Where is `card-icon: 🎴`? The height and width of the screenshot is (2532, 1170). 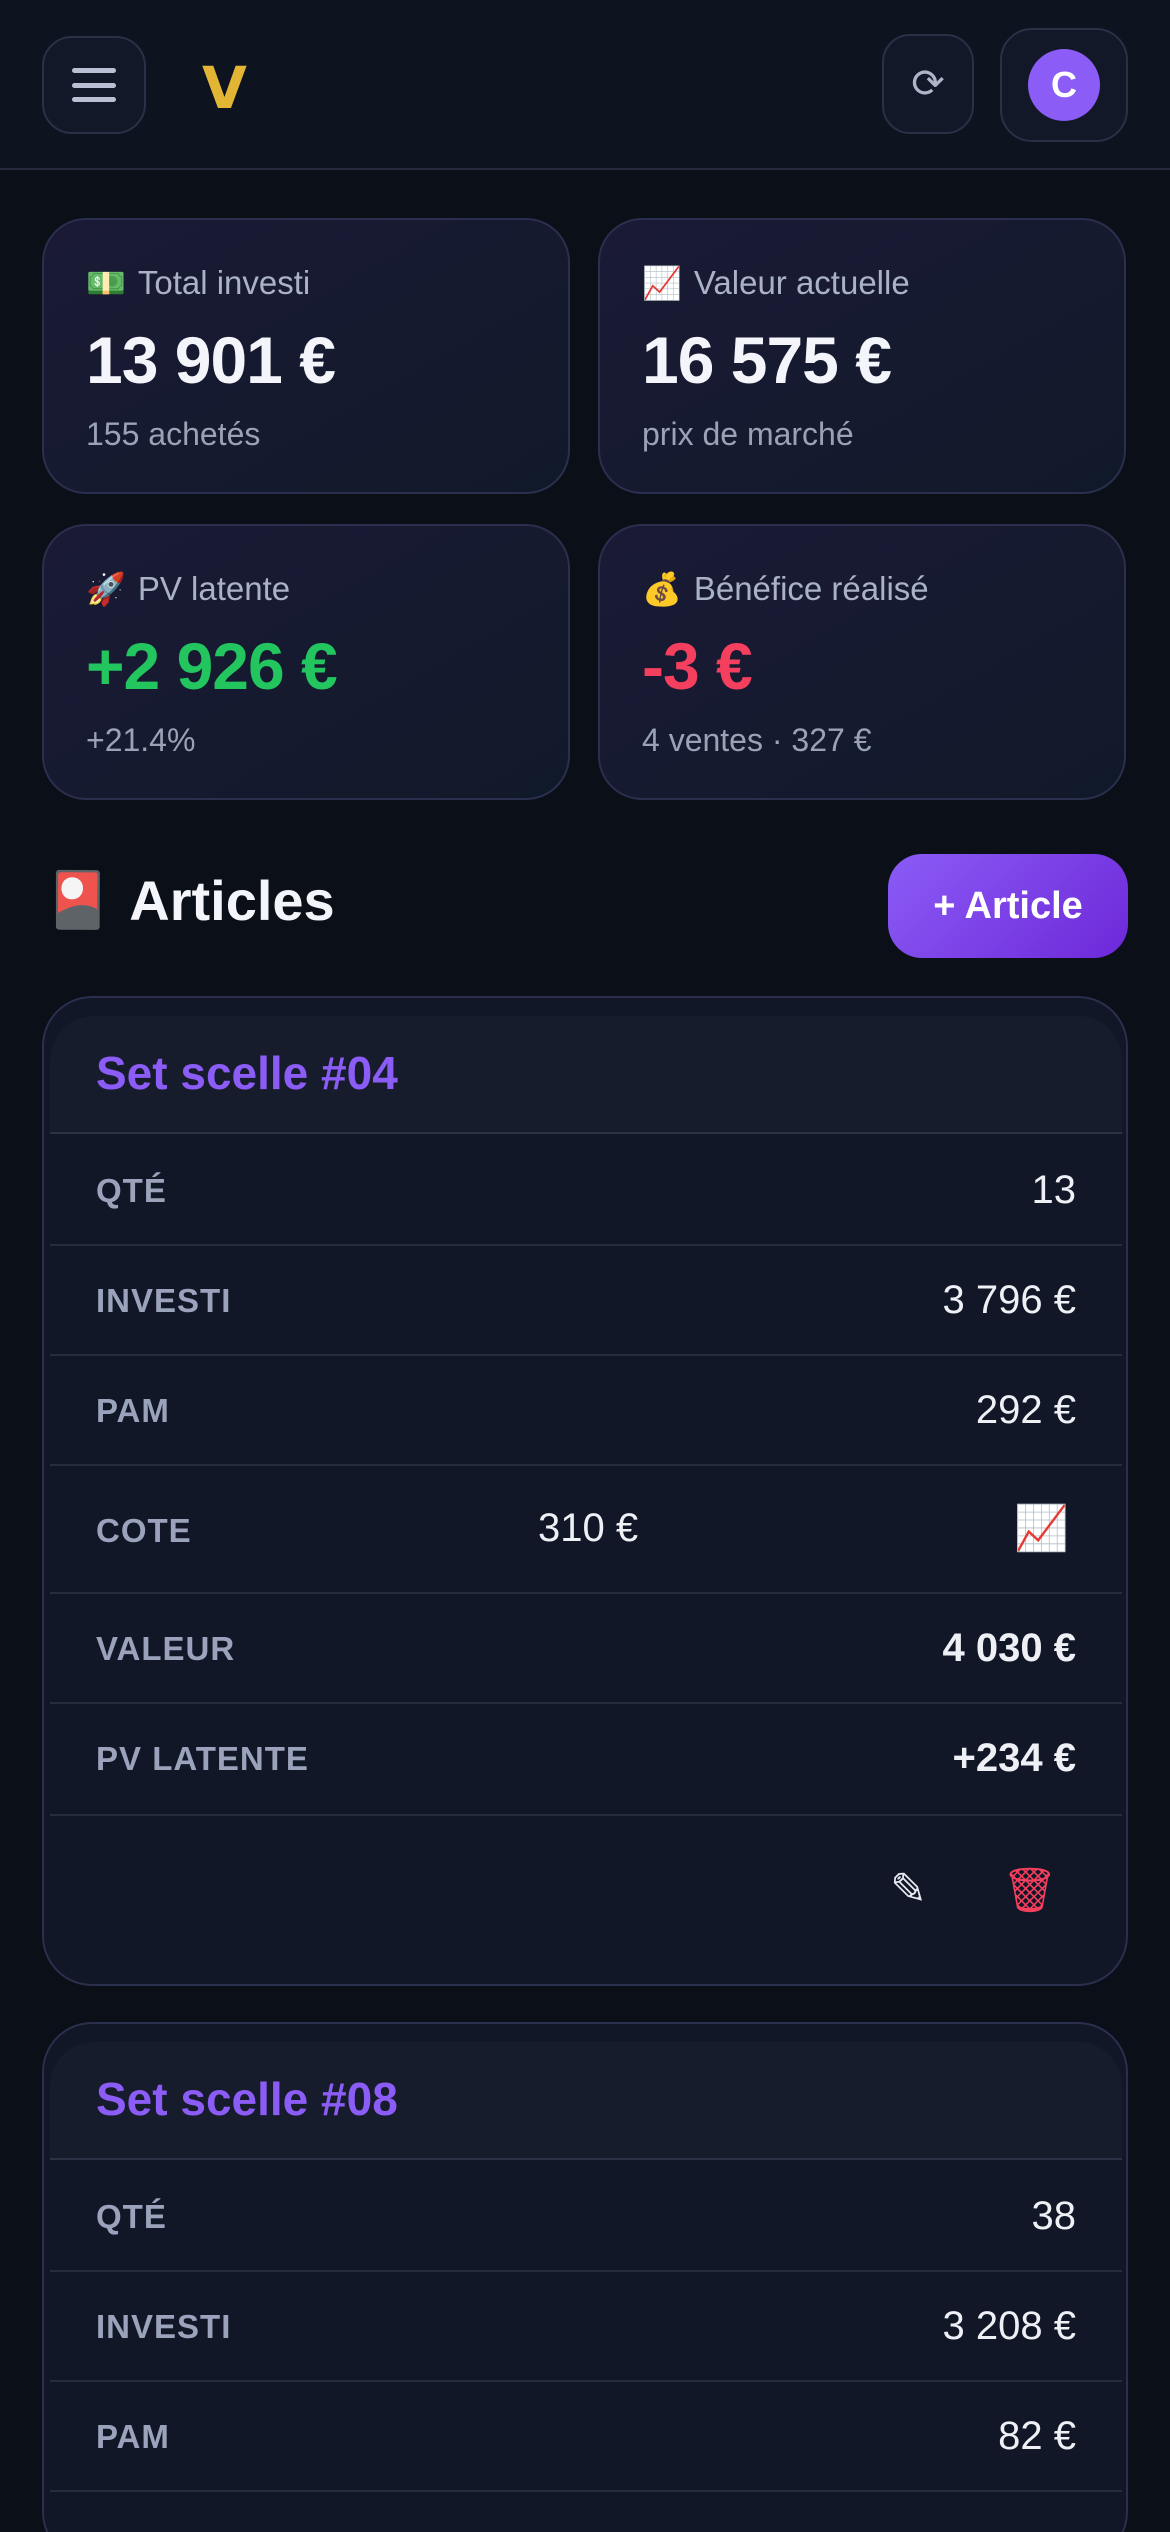
card-icon: 🎴 is located at coordinates (78, 900).